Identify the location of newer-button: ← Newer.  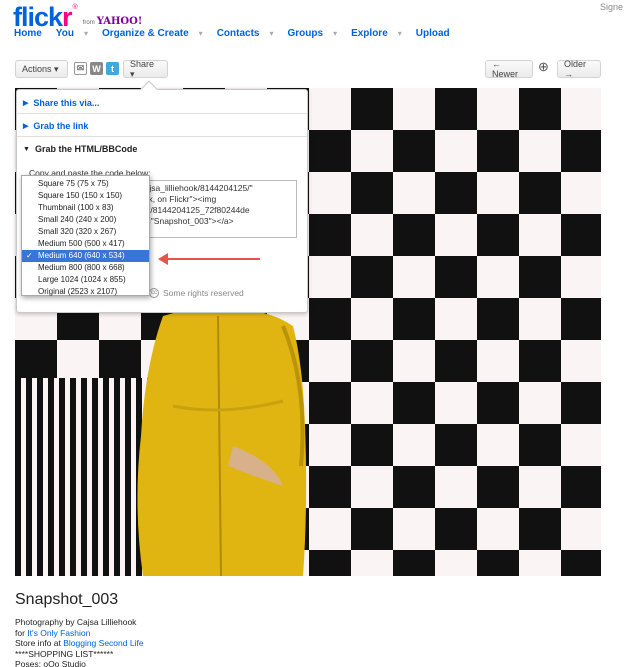
(509, 69).